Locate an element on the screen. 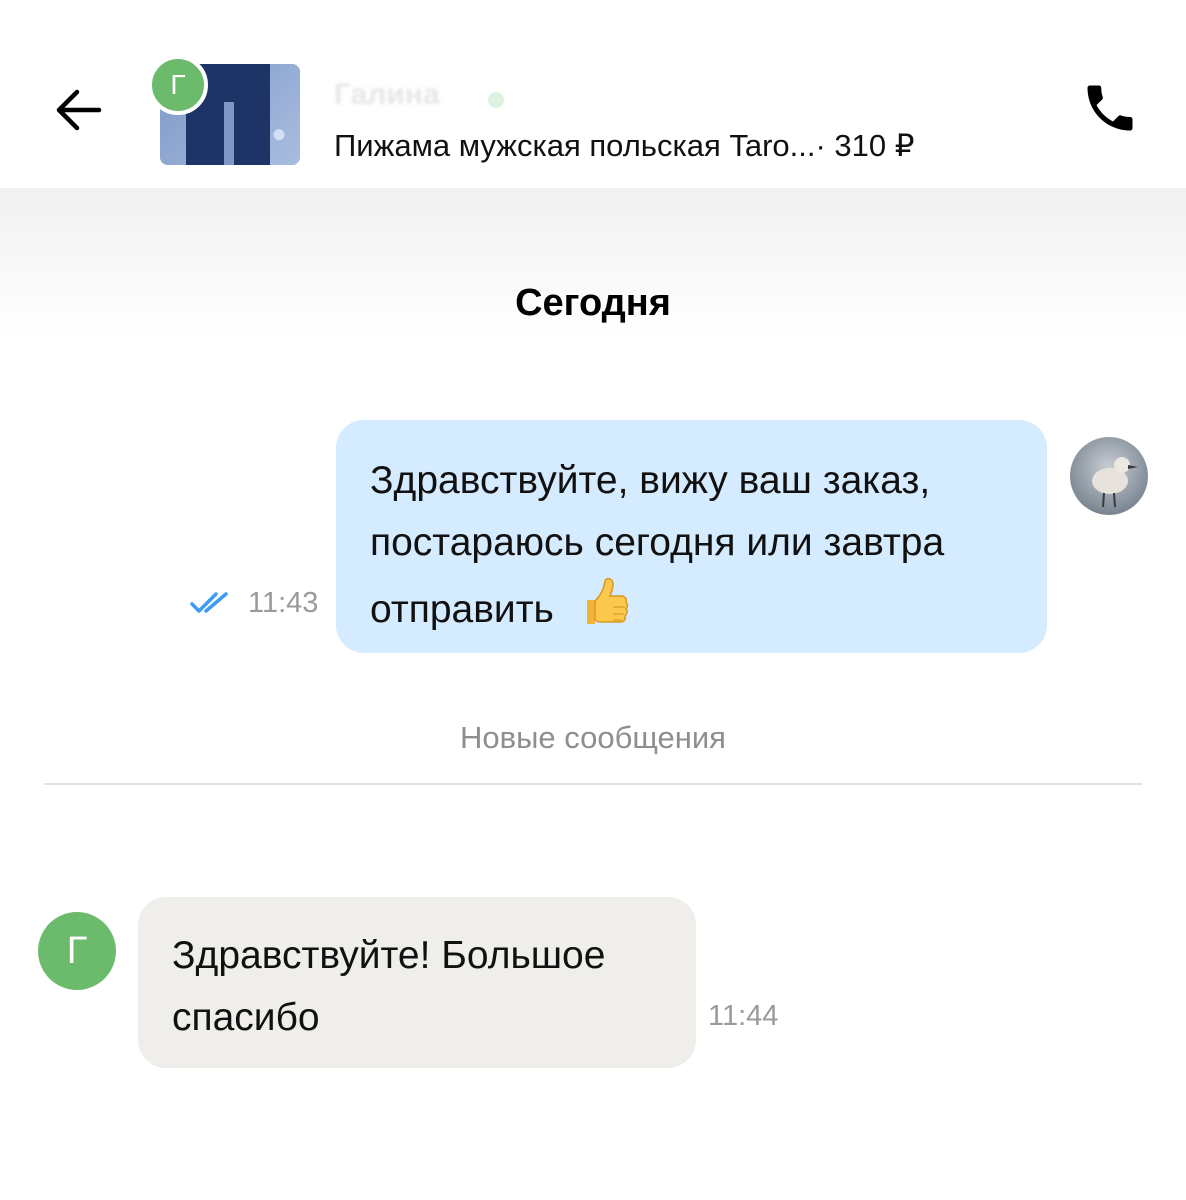 This screenshot has width=1186, height=1200. incoming-message-bubble: Здравствуйте! Большое спасибо is located at coordinates (417, 982).